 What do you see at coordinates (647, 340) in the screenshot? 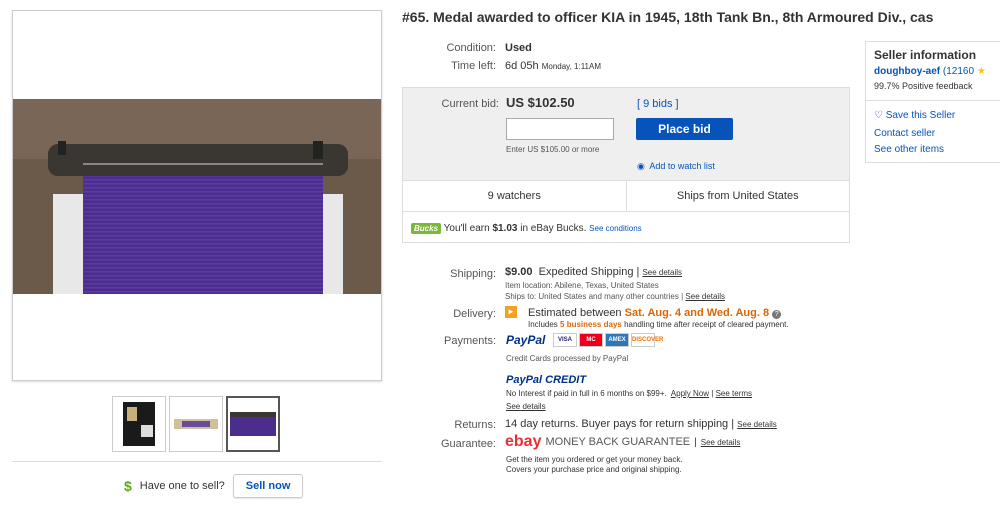
I see `discover-icon: DISCOVER` at bounding box center [647, 340].